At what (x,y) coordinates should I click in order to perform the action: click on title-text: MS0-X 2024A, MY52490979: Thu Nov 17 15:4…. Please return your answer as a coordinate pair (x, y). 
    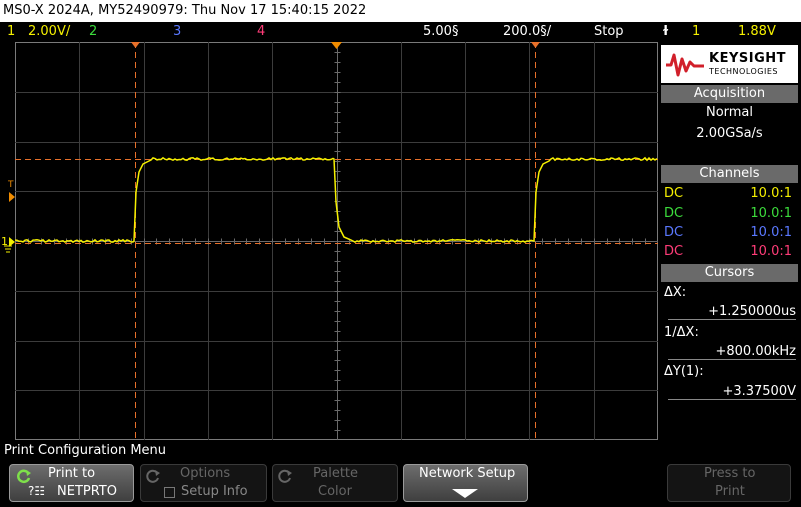
    Looking at the image, I should click on (184, 10).